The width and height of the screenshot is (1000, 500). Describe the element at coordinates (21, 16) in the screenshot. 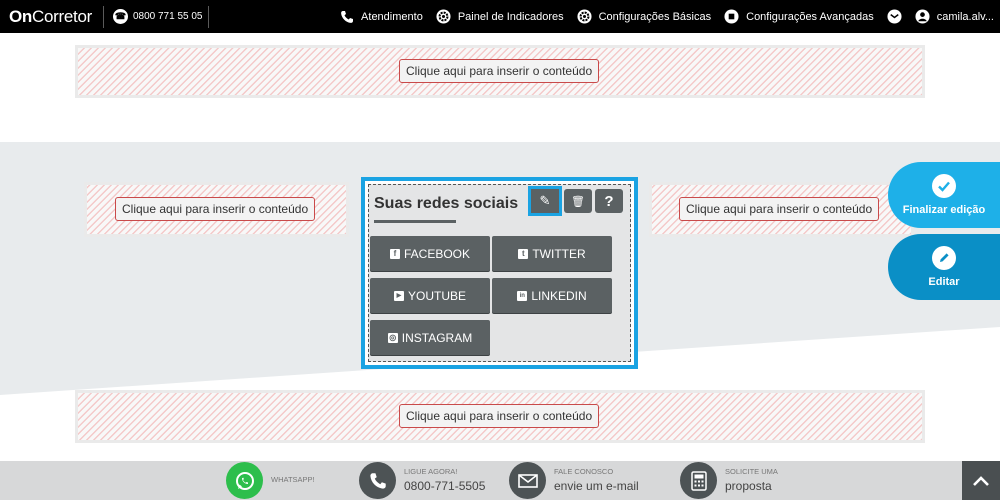

I see `logo-text-bold: On` at that location.